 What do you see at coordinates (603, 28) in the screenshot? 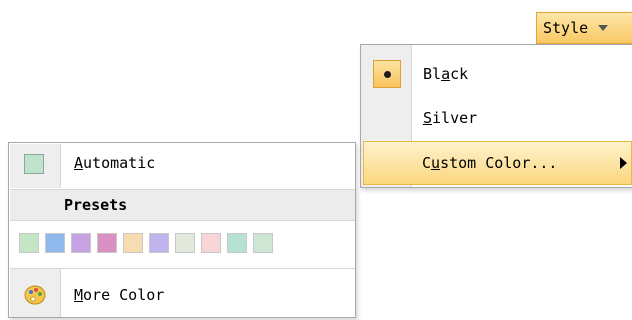
I see `chevron-down-icon` at bounding box center [603, 28].